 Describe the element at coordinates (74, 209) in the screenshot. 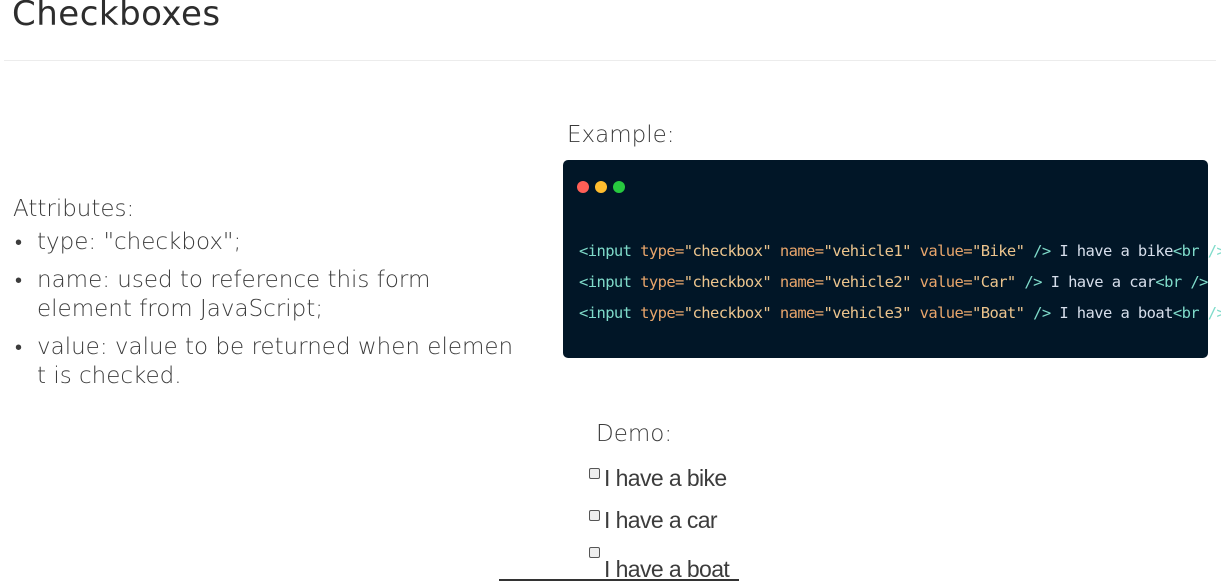

I see `attributes-heading: Attributes:` at that location.